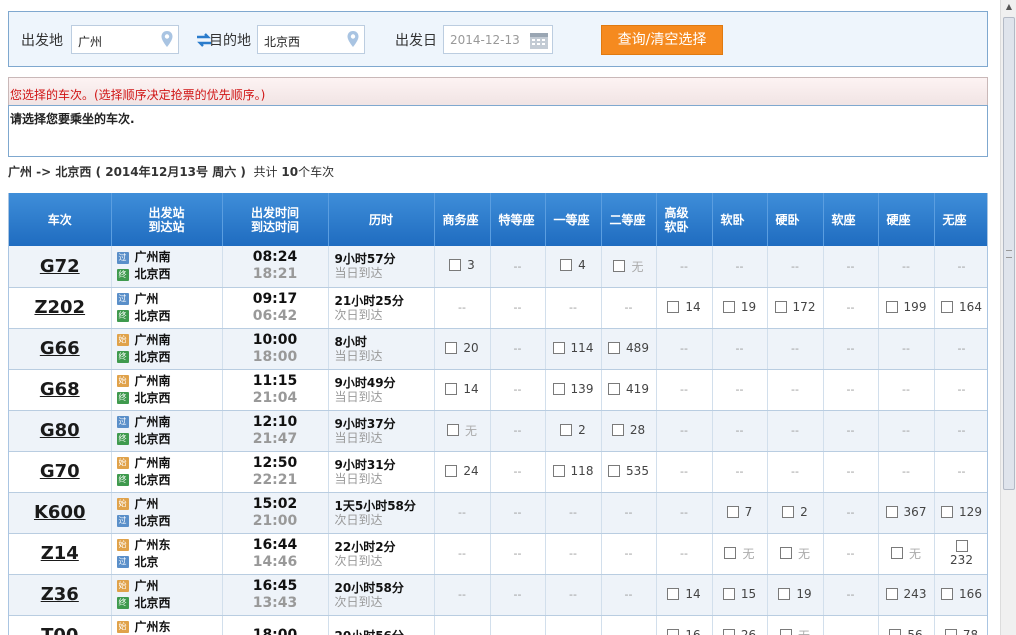 Image resolution: width=1016 pixels, height=635 pixels. I want to click on col-duration: 历时, so click(381, 219).